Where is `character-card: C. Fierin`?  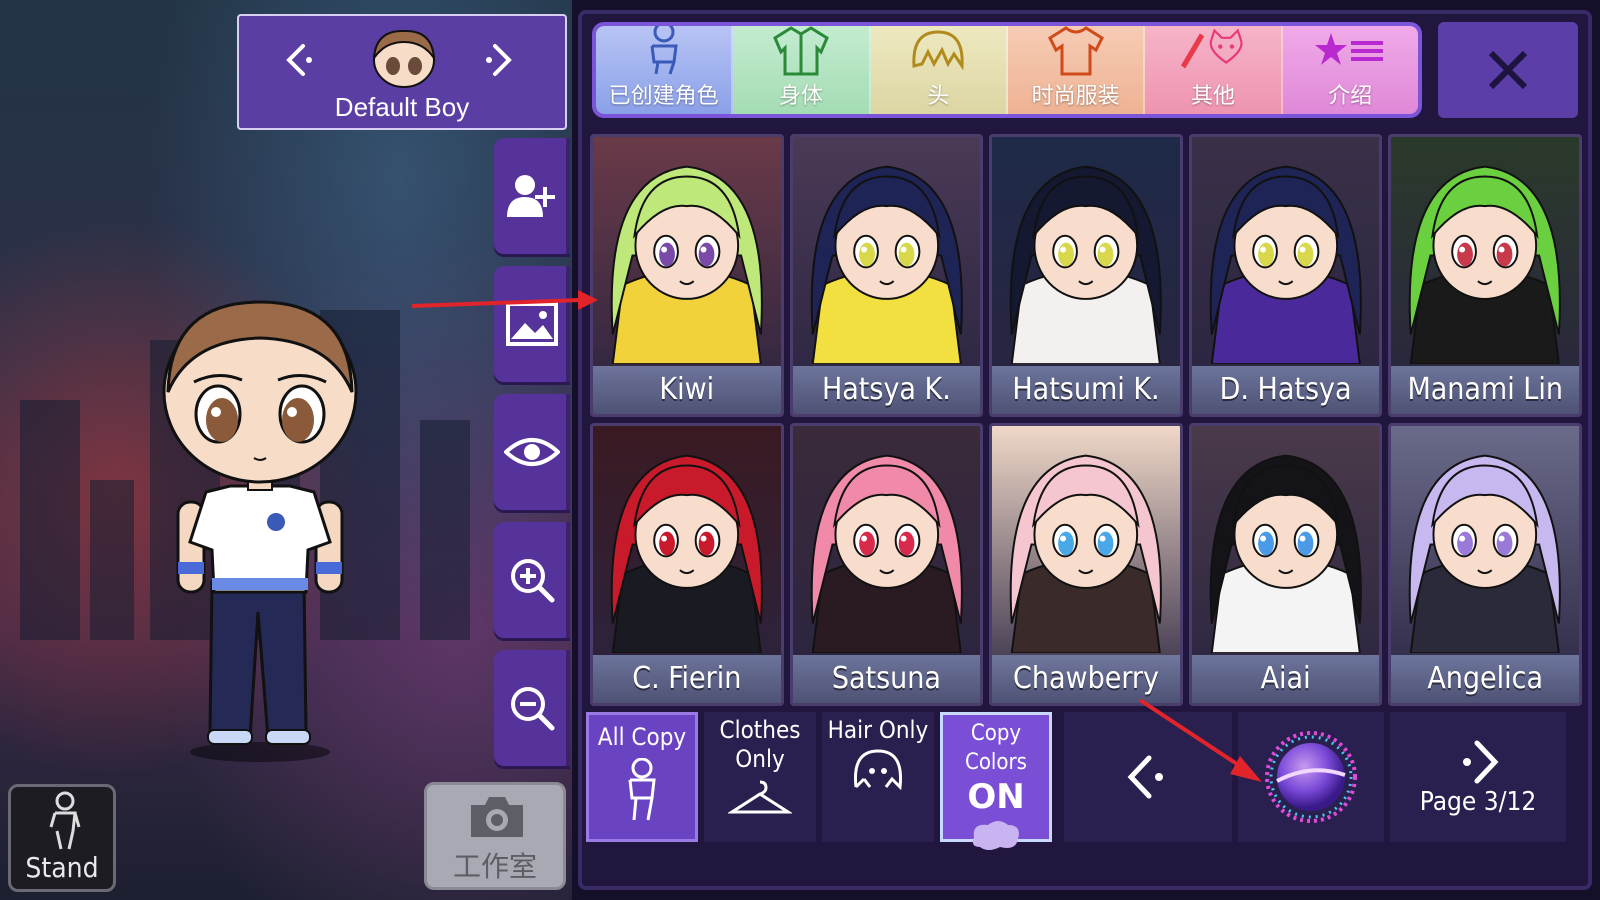
character-card: C. Fierin is located at coordinates (687, 564).